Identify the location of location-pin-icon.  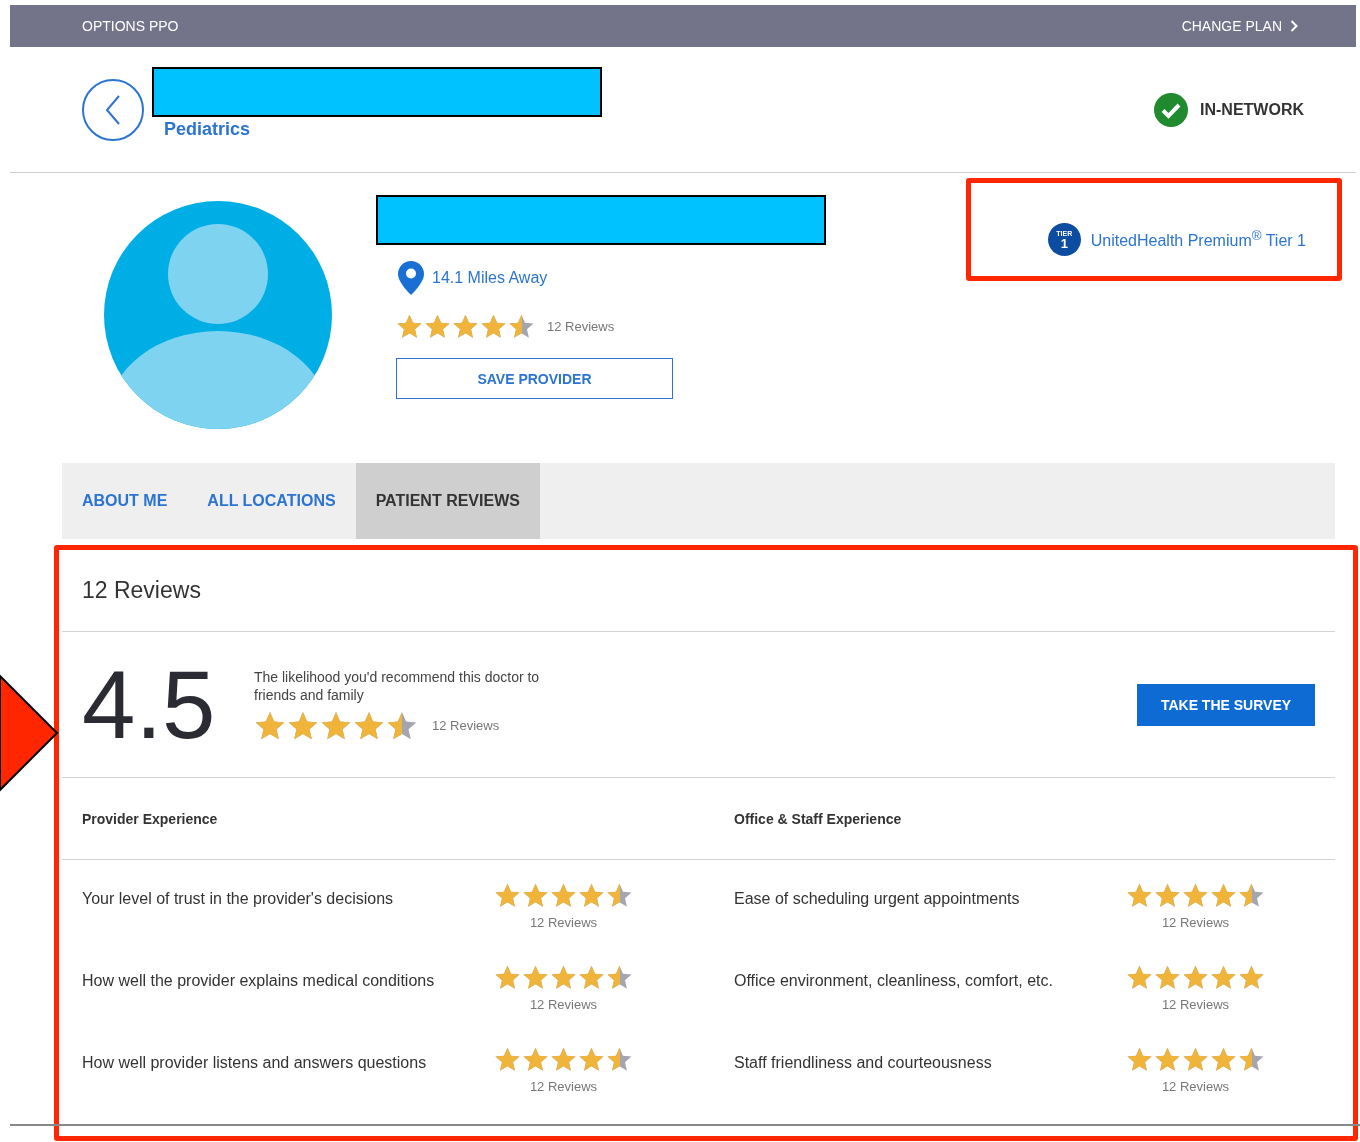
(411, 278).